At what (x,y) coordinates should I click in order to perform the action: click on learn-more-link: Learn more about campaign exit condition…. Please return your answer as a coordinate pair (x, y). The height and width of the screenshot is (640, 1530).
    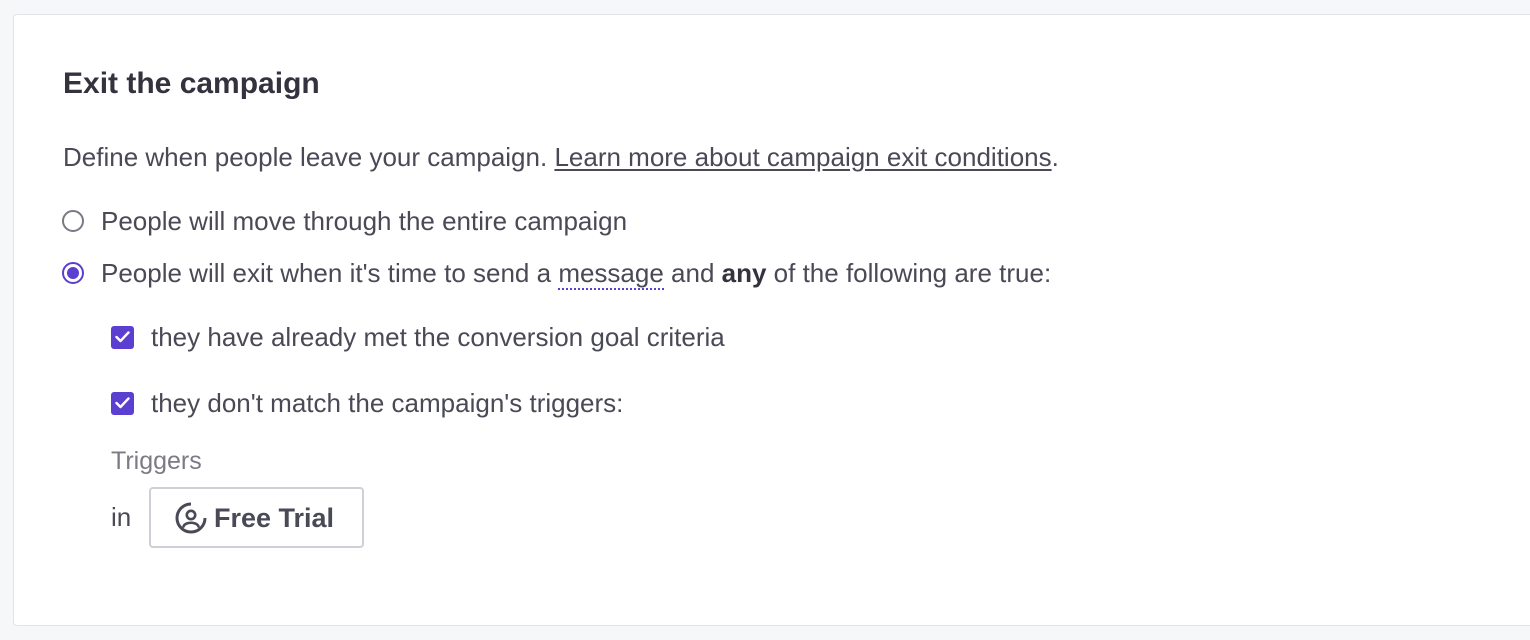
    Looking at the image, I should click on (802, 157).